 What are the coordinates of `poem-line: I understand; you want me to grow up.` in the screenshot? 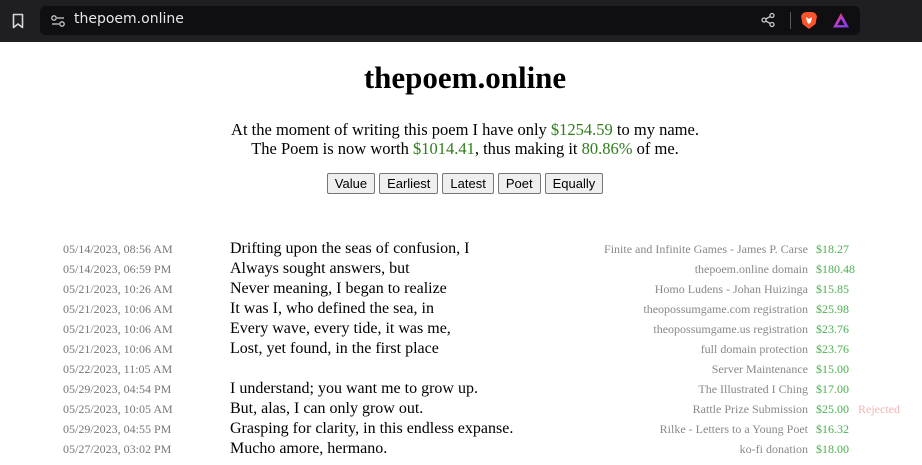 It's located at (354, 388).